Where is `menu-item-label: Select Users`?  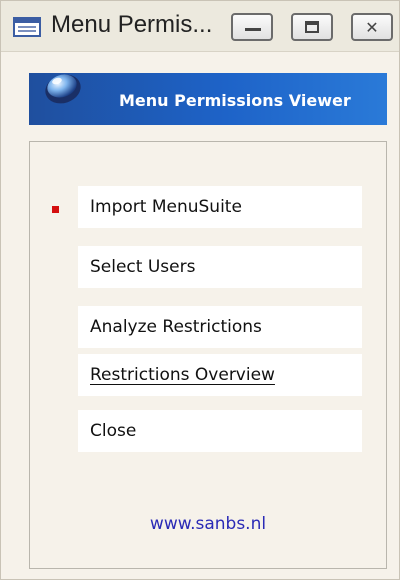 menu-item-label: Select Users is located at coordinates (143, 267).